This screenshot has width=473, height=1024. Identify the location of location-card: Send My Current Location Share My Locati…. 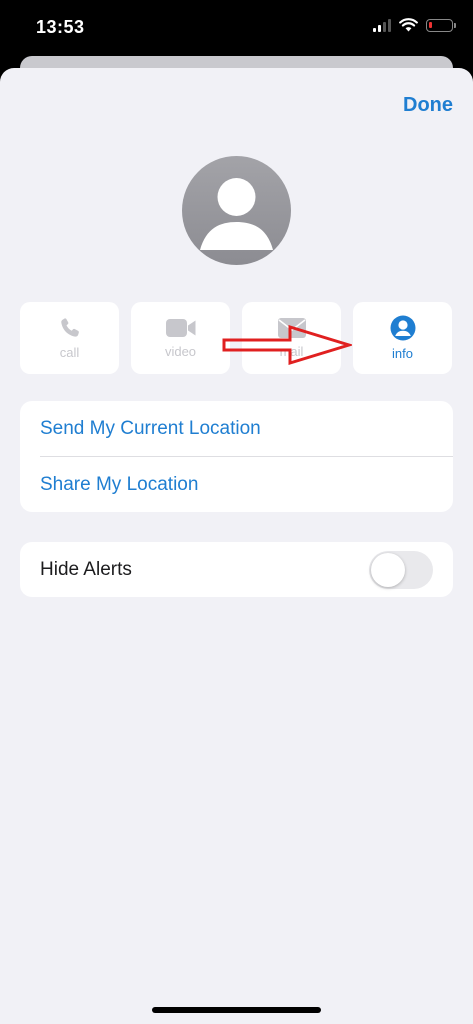
(236, 456).